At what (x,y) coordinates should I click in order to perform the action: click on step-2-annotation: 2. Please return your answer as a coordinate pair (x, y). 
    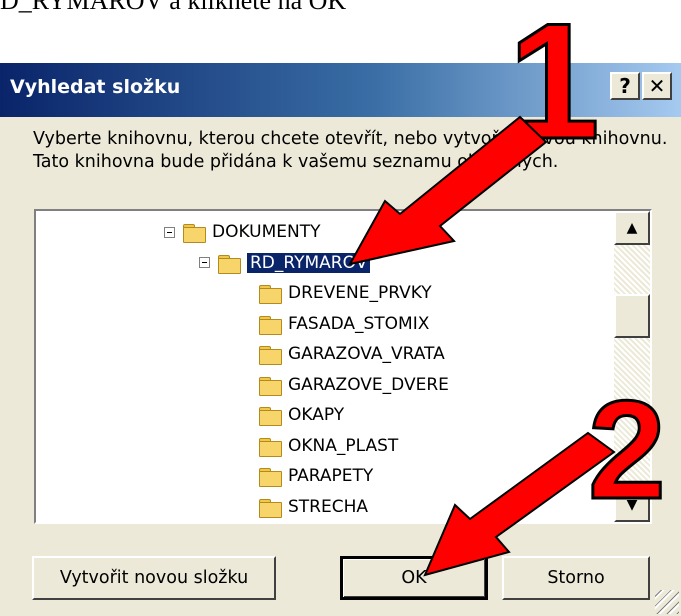
    Looking at the image, I should click on (545, 473).